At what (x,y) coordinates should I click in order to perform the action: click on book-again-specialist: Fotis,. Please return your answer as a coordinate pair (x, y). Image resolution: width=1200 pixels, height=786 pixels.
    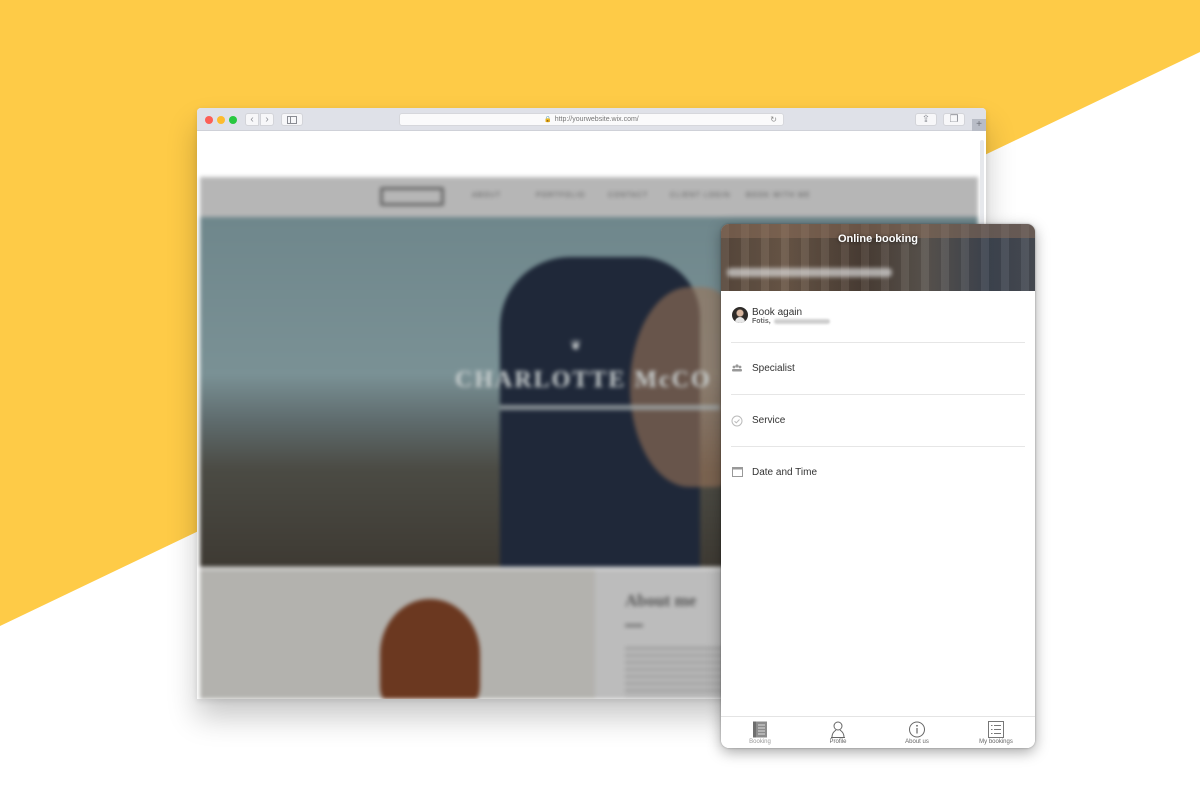
    Looking at the image, I should click on (791, 321).